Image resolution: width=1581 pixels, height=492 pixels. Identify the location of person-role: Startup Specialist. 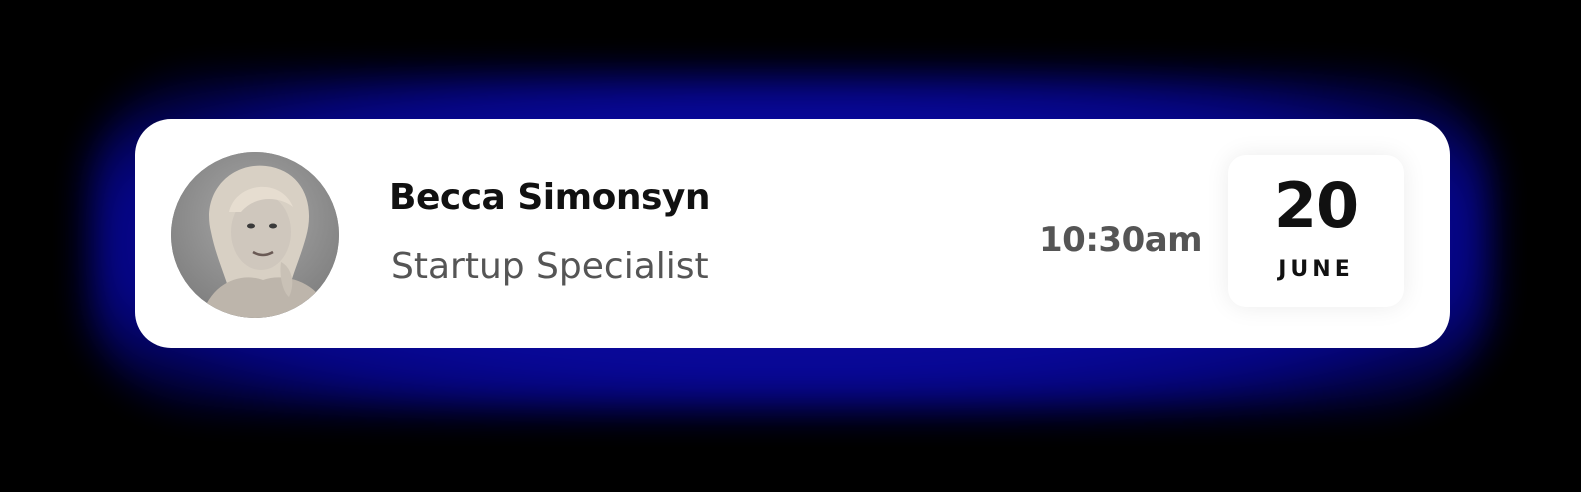
(550, 266).